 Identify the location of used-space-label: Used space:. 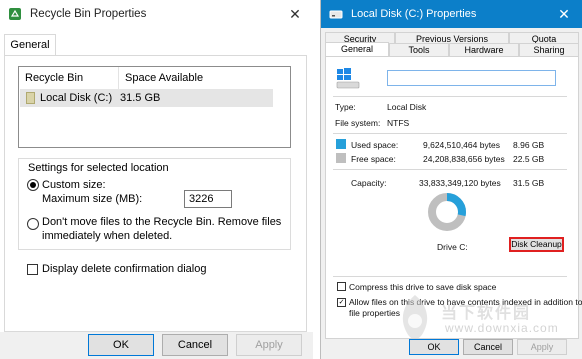
(375, 145).